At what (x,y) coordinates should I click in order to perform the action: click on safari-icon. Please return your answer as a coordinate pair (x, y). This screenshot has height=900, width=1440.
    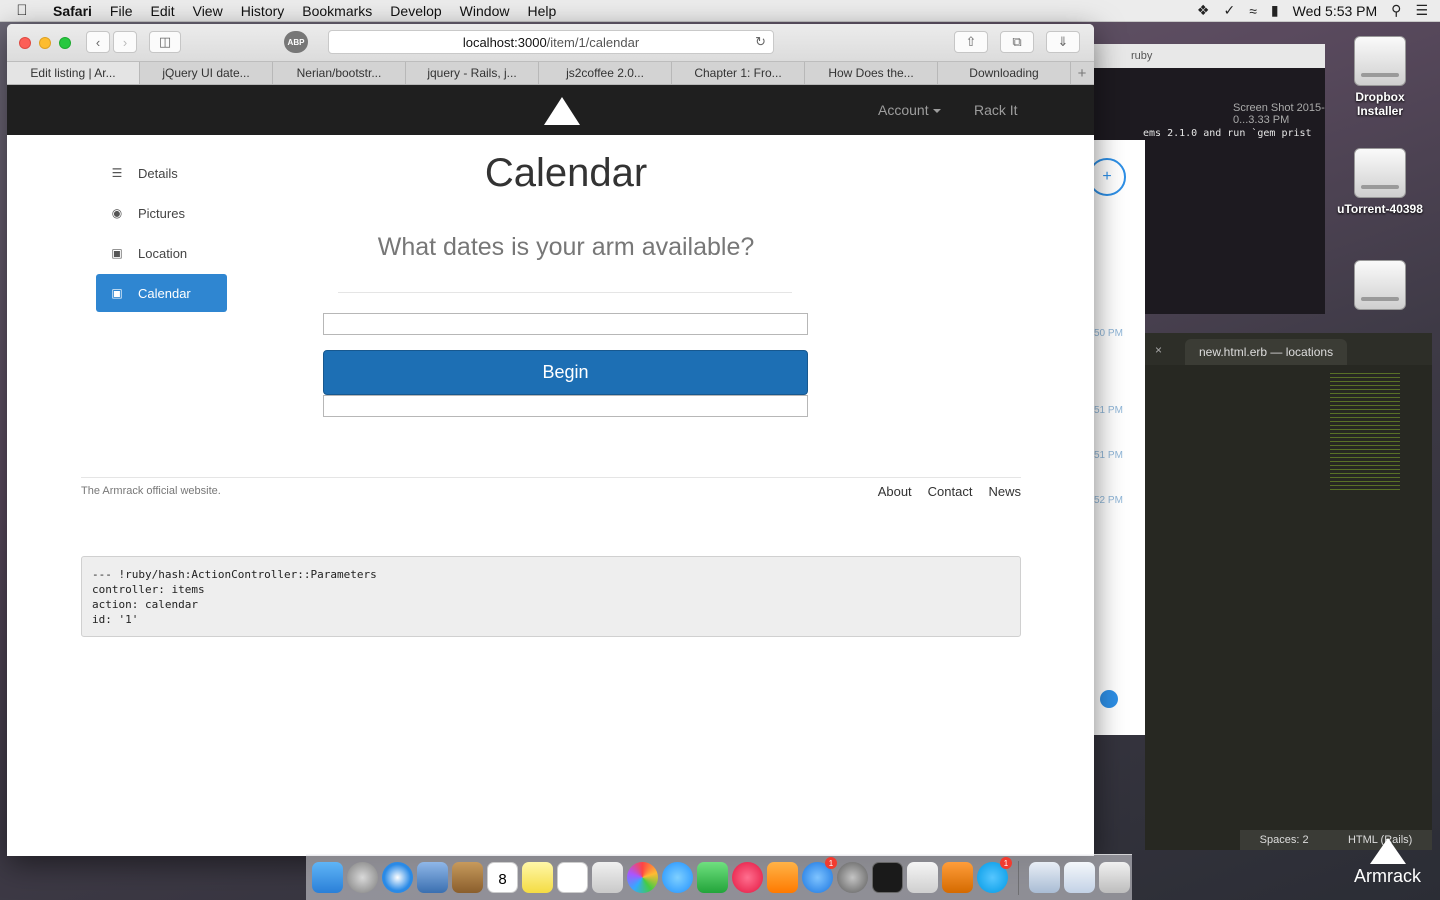
    Looking at the image, I should click on (397, 877).